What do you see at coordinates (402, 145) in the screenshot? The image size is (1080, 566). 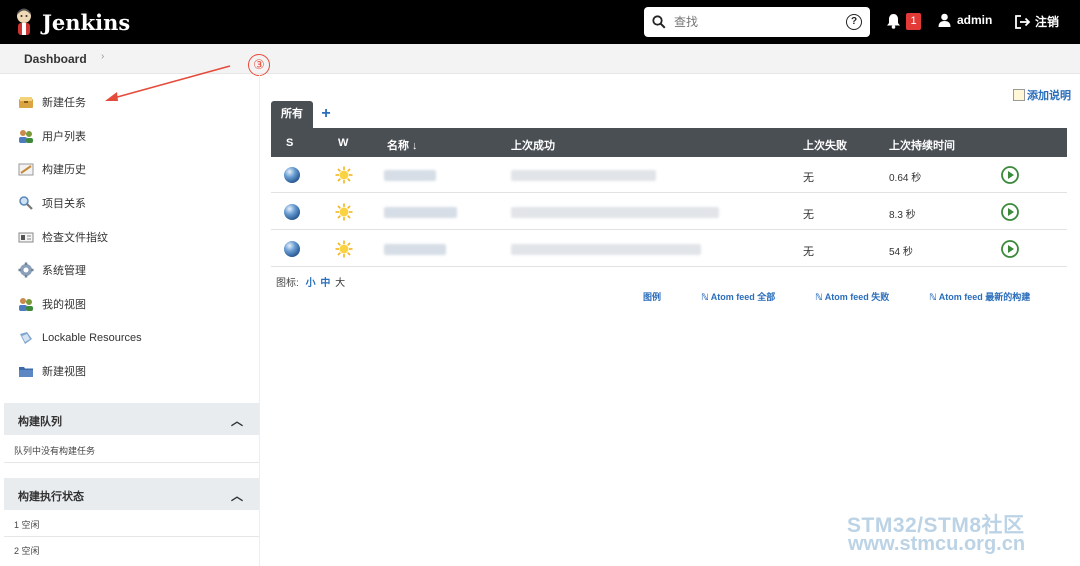 I see `column-name: 名称 ↓` at bounding box center [402, 145].